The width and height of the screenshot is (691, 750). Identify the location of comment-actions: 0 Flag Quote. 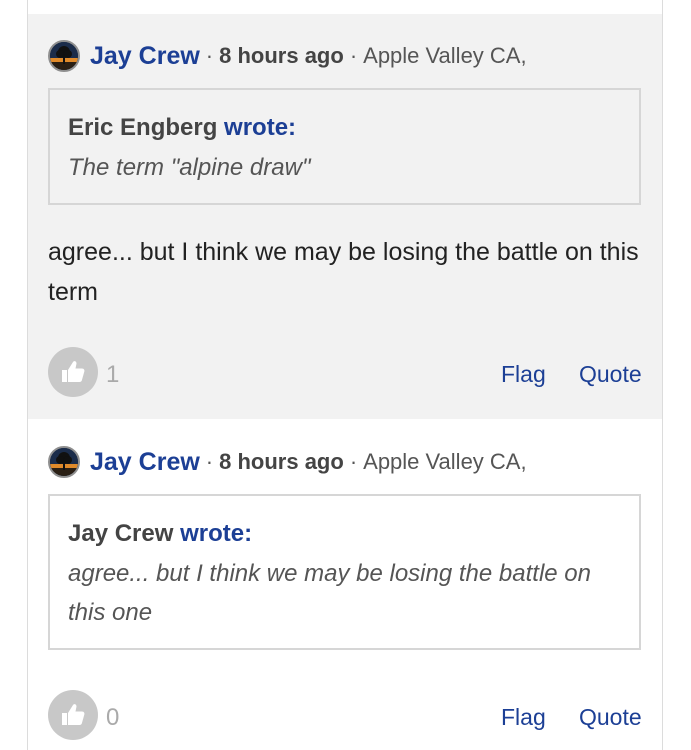
(345, 717).